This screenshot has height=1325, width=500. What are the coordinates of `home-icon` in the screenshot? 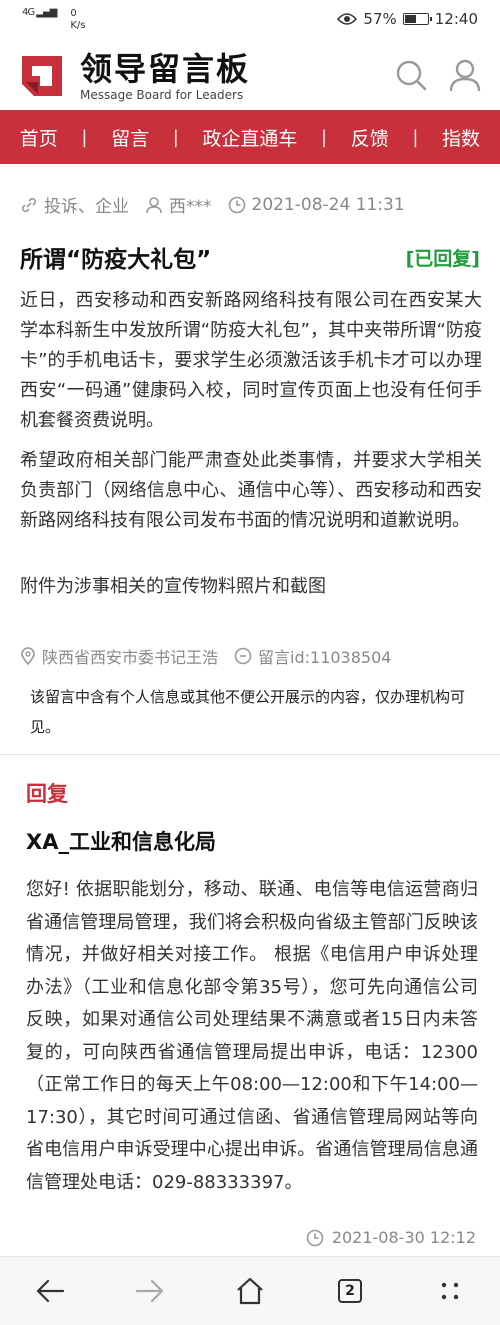 It's located at (250, 1291).